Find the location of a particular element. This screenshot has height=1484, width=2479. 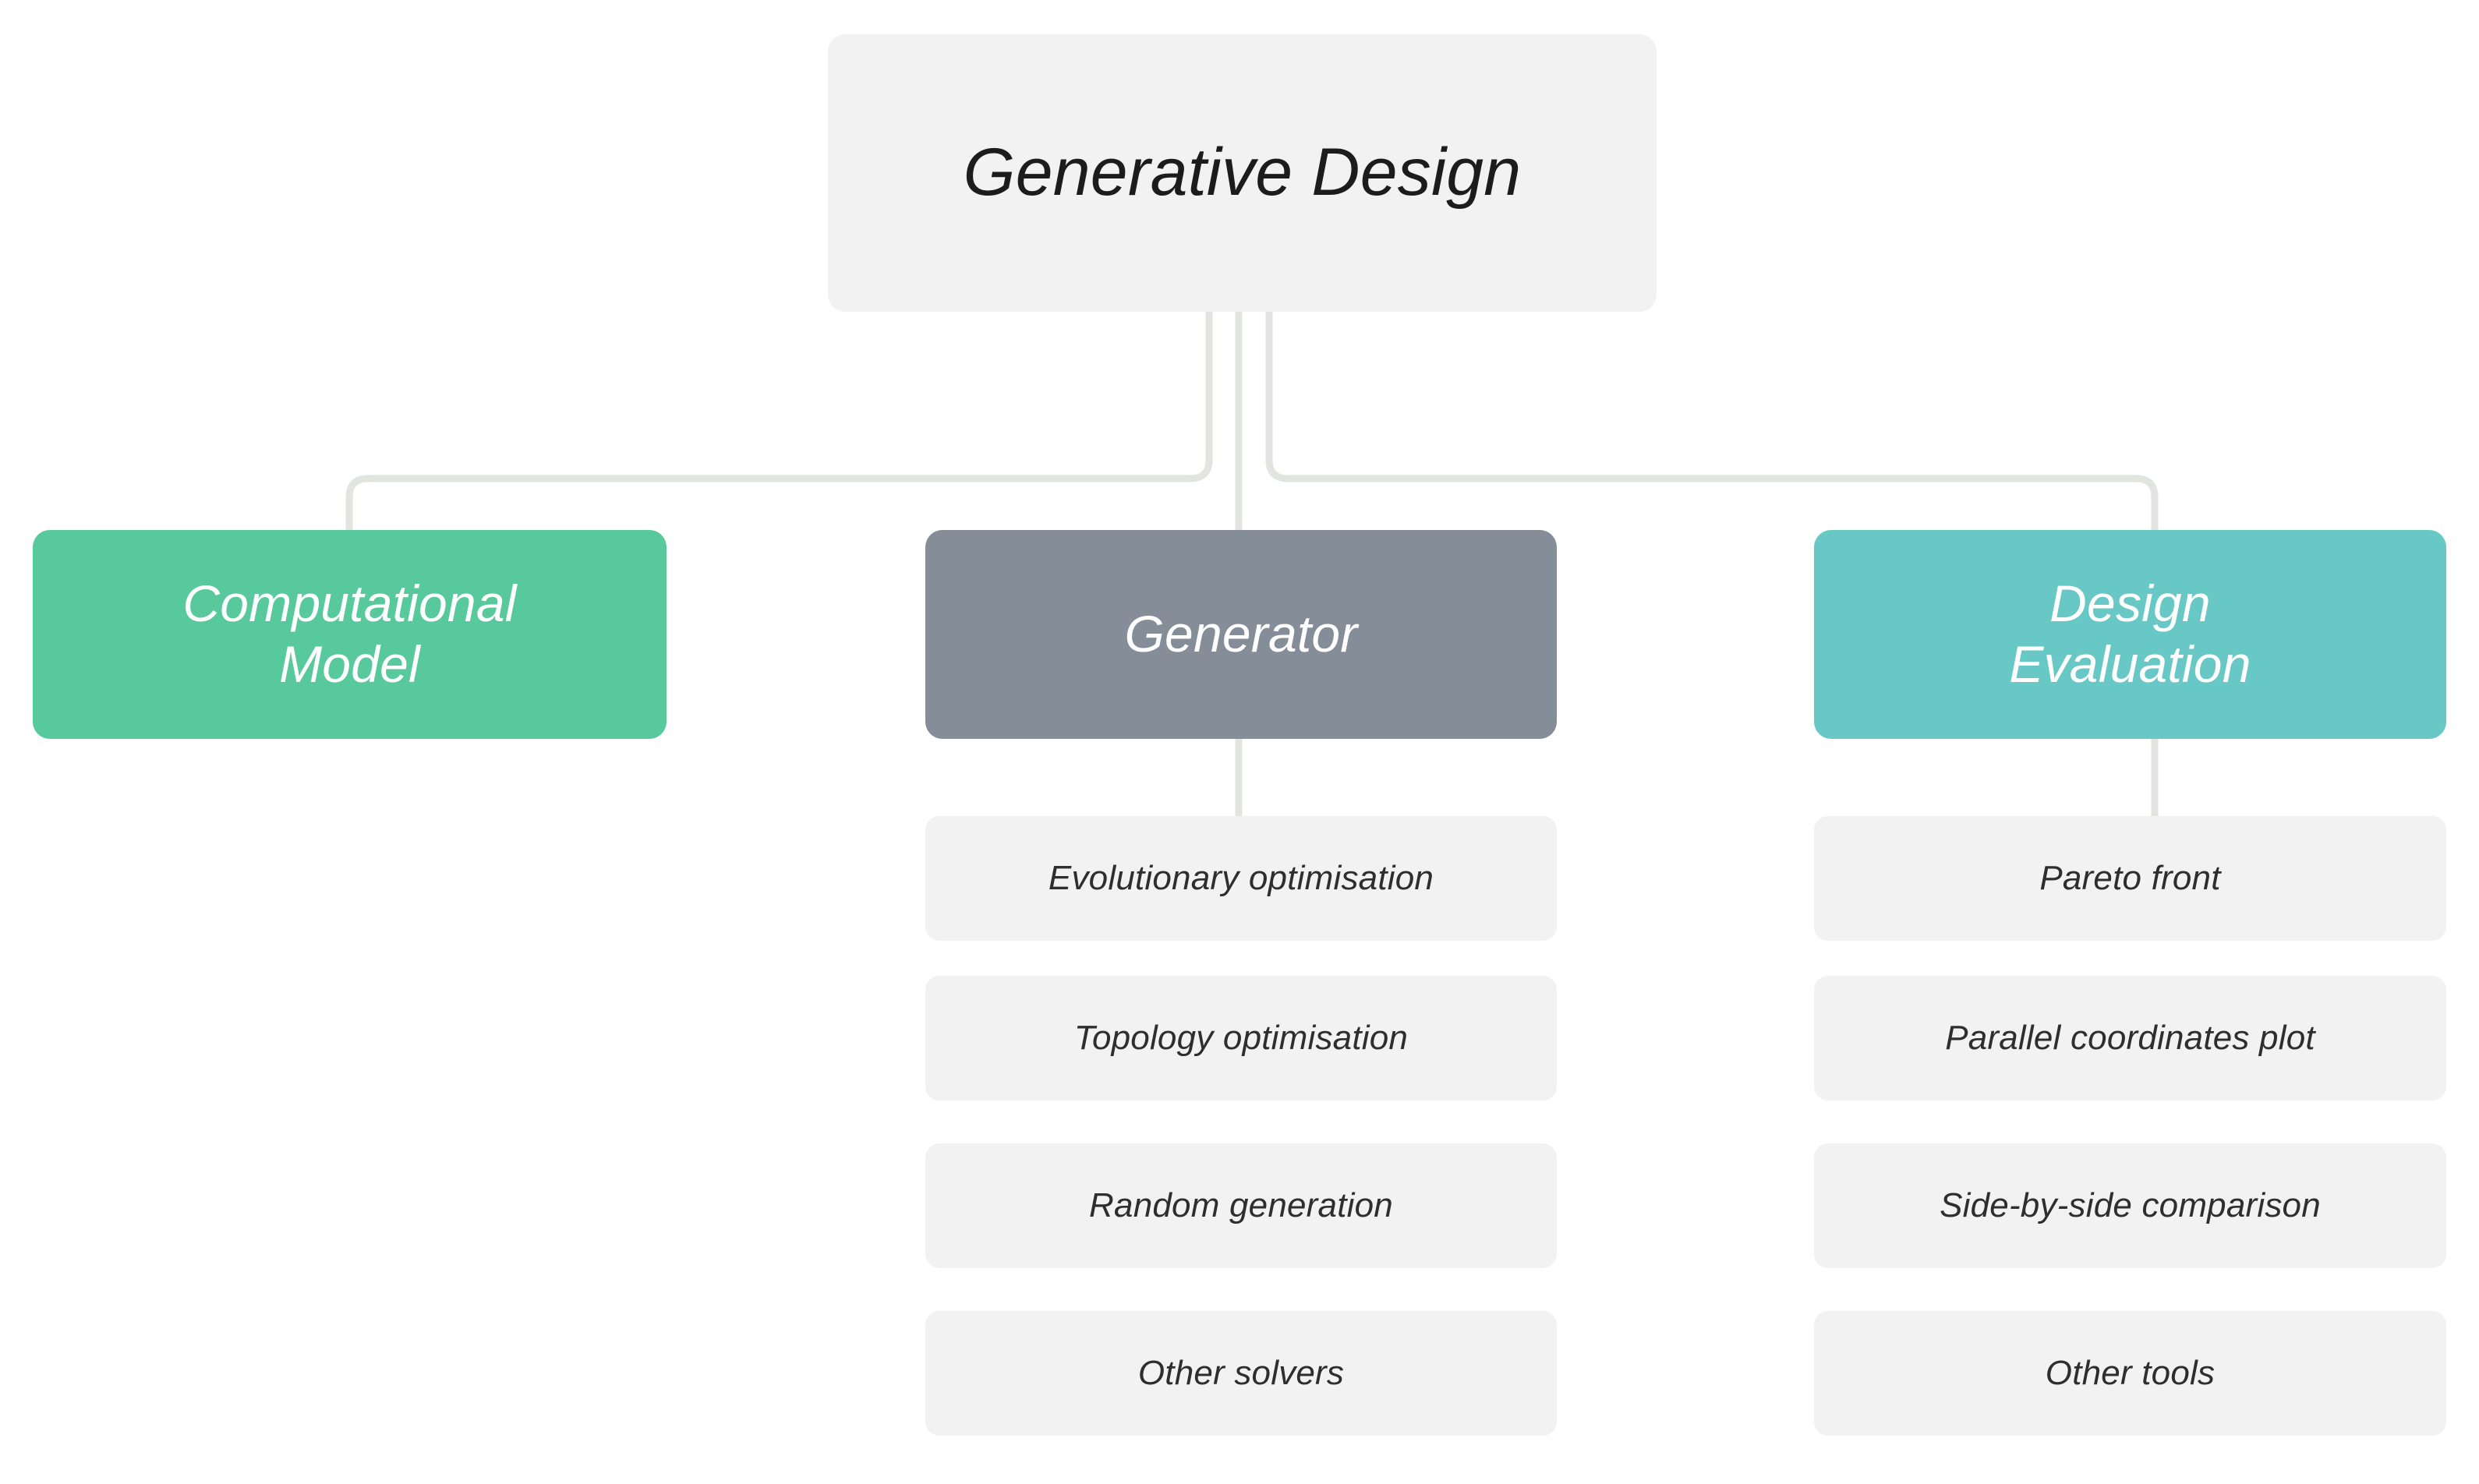

branch-node-generator: Generator is located at coordinates (1241, 634).